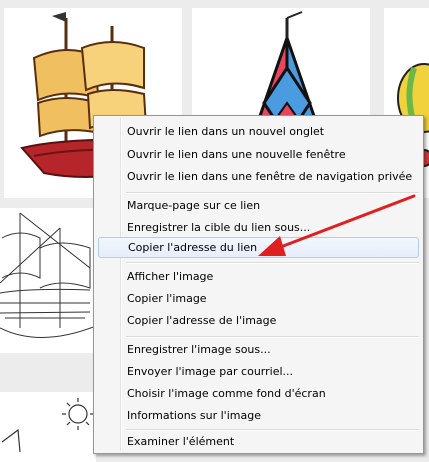 Image resolution: width=429 pixels, height=462 pixels. I want to click on sun-sketch-thumbnail, so click(48, 427).